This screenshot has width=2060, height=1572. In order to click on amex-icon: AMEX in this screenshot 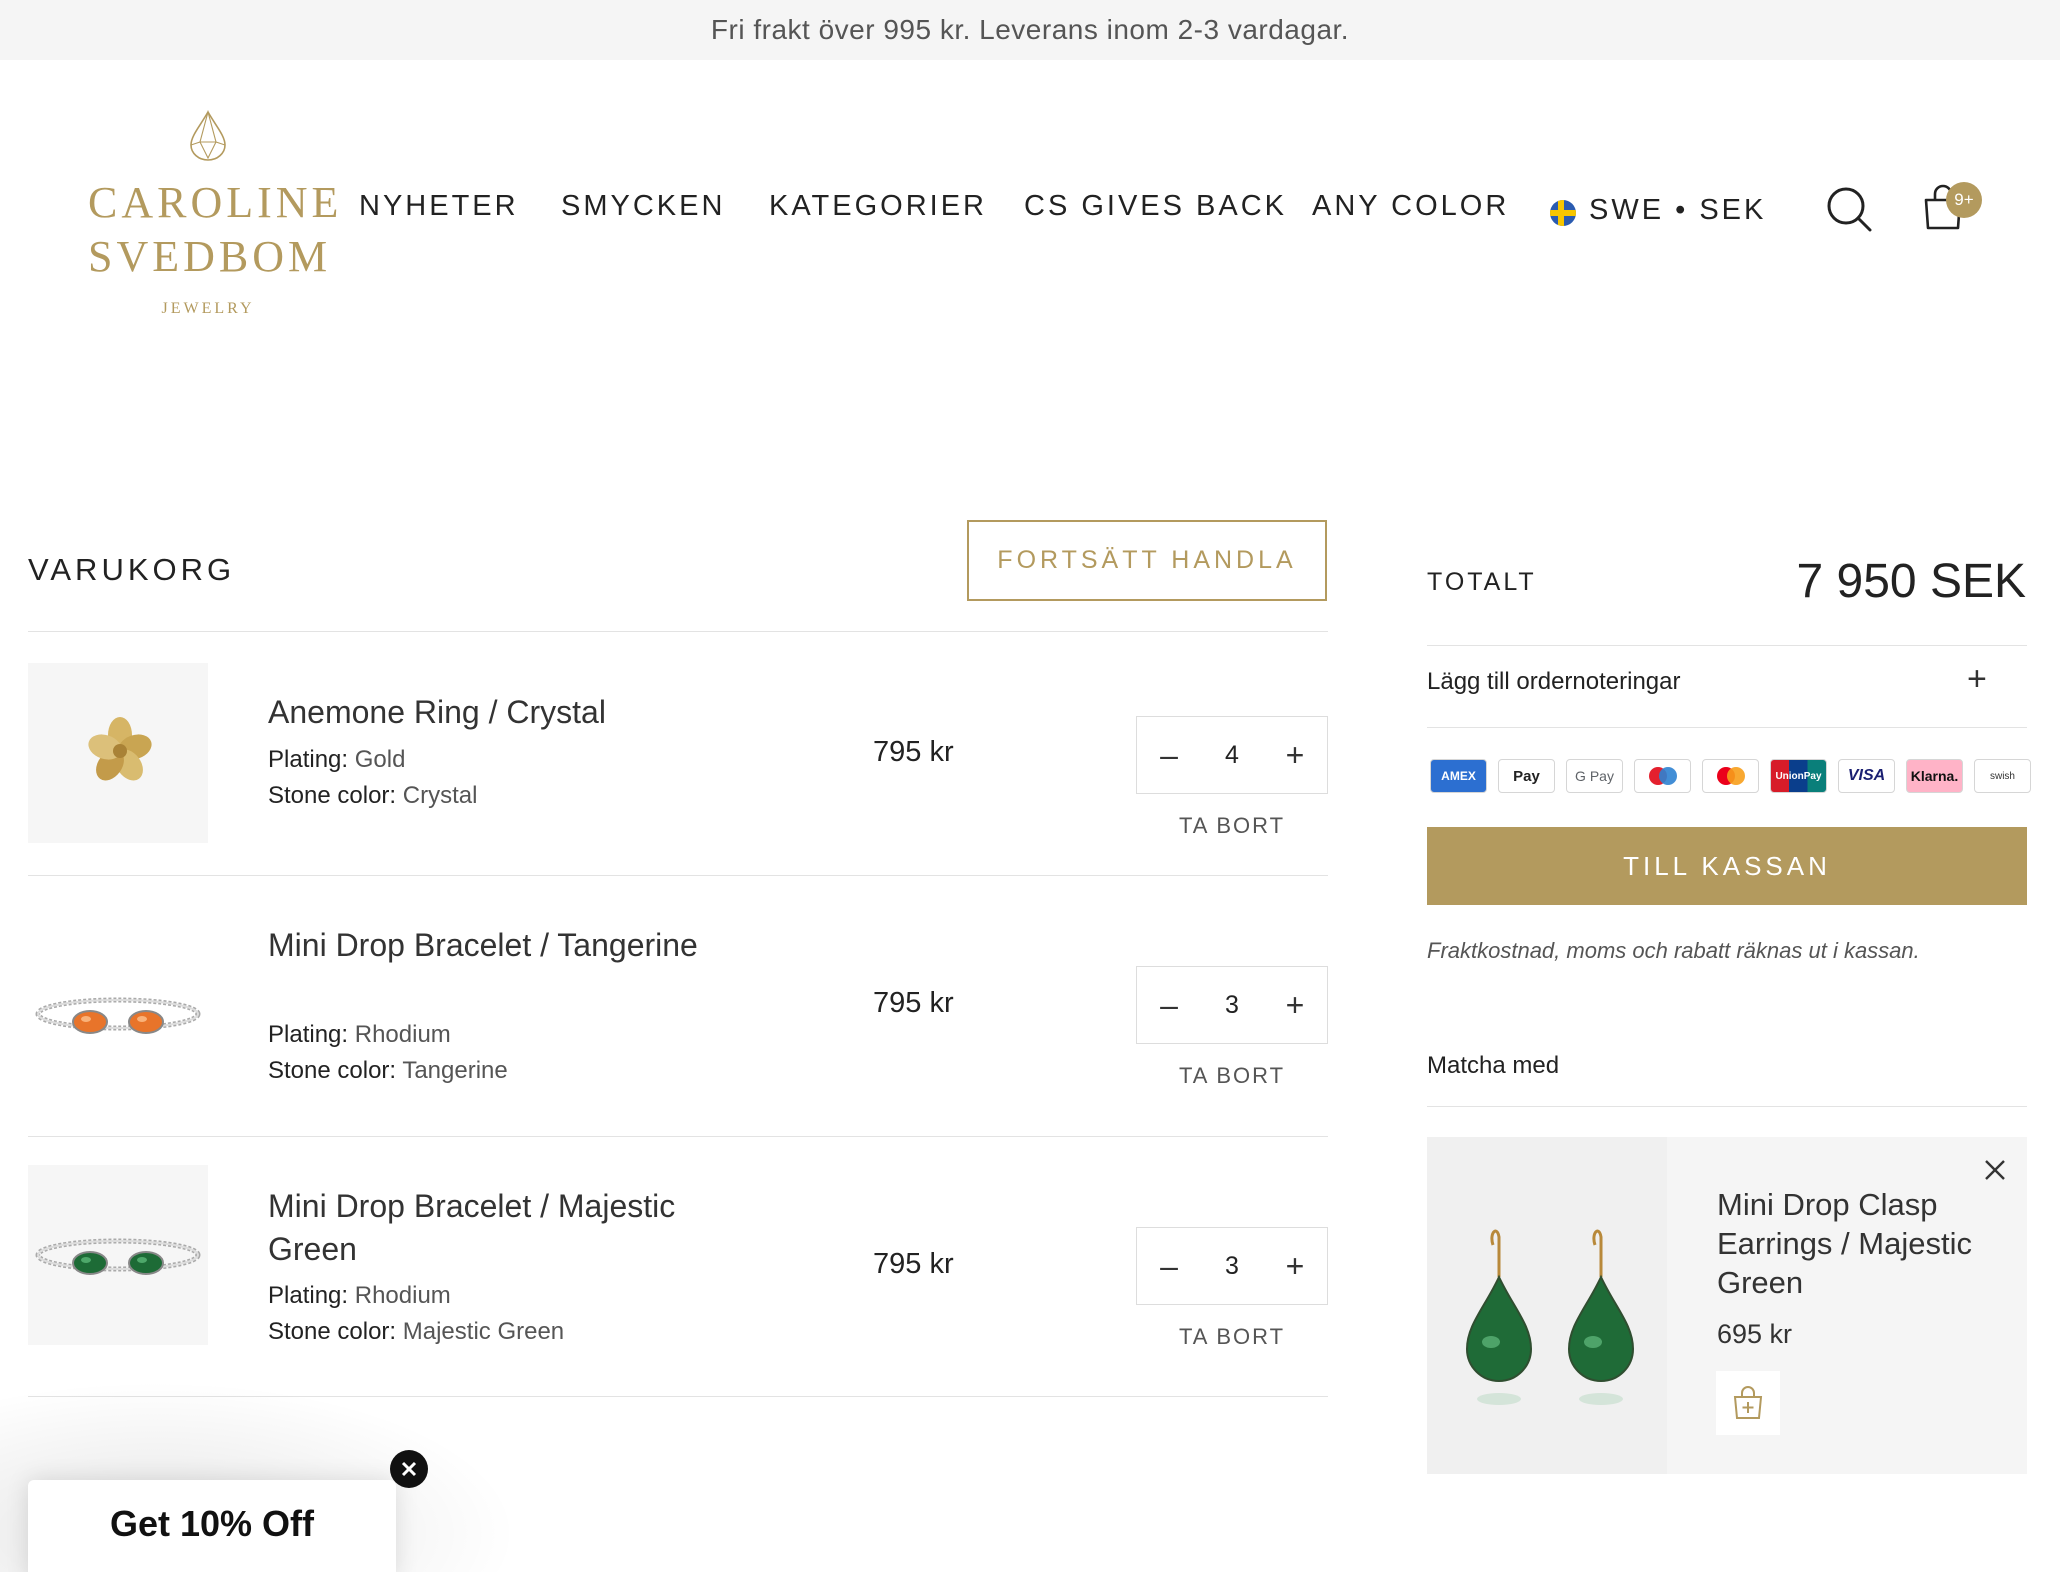, I will do `click(1458, 776)`.